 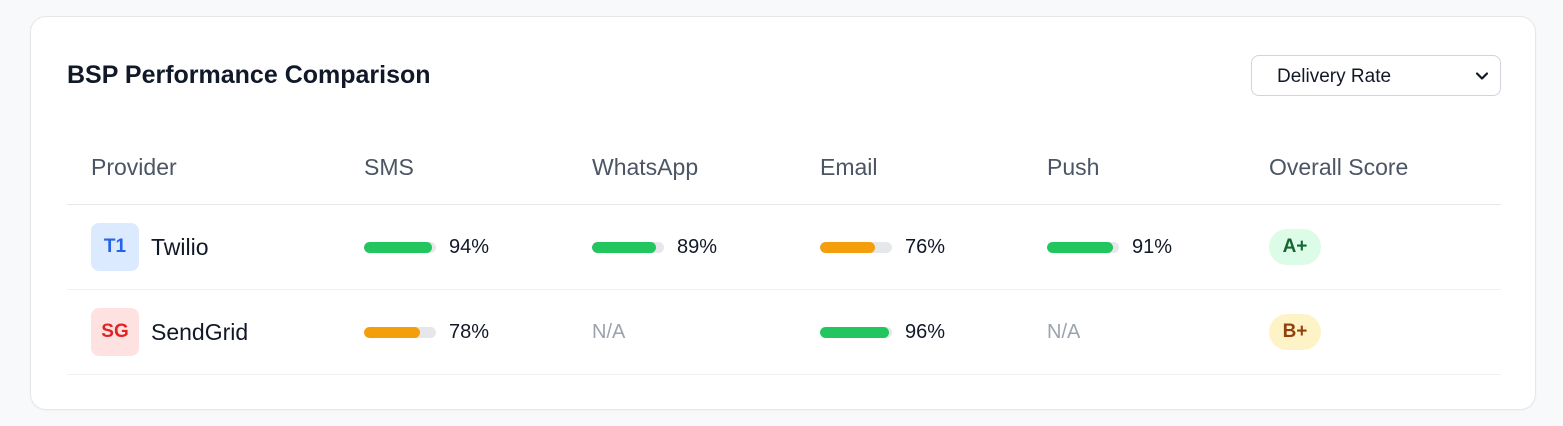 I want to click on push-progress-bar, so click(x=1083, y=247).